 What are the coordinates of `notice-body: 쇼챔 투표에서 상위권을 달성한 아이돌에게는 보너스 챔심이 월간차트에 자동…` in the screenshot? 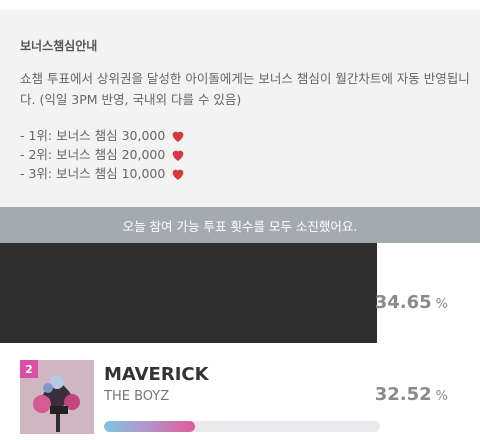 It's located at (245, 89).